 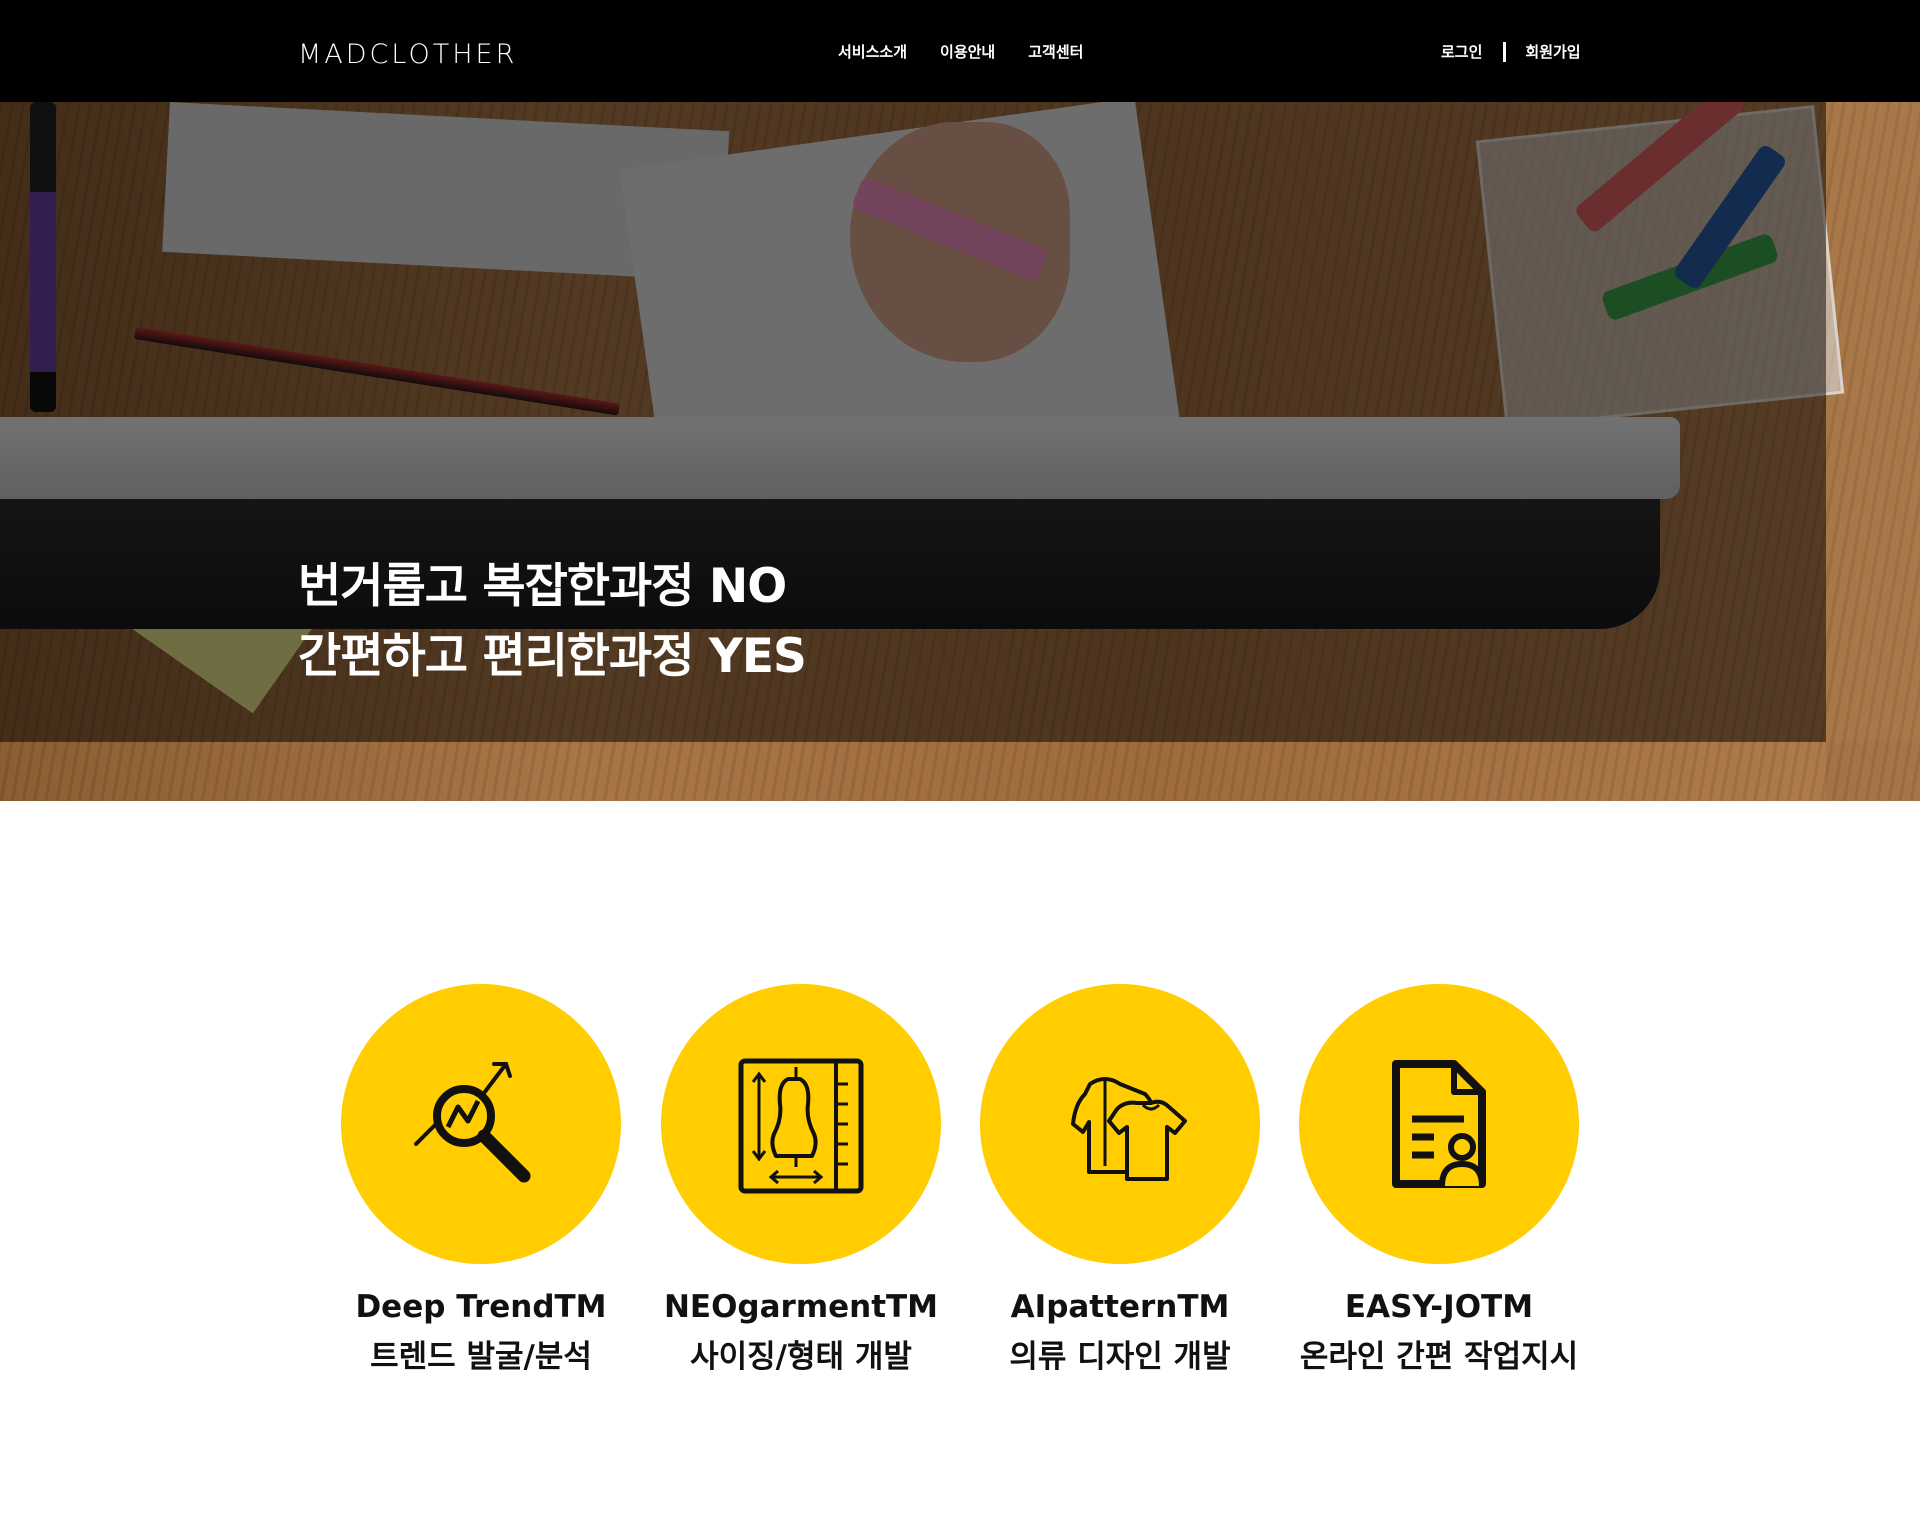 What do you see at coordinates (481, 1307) in the screenshot?
I see `service-name: Deep TrendTM` at bounding box center [481, 1307].